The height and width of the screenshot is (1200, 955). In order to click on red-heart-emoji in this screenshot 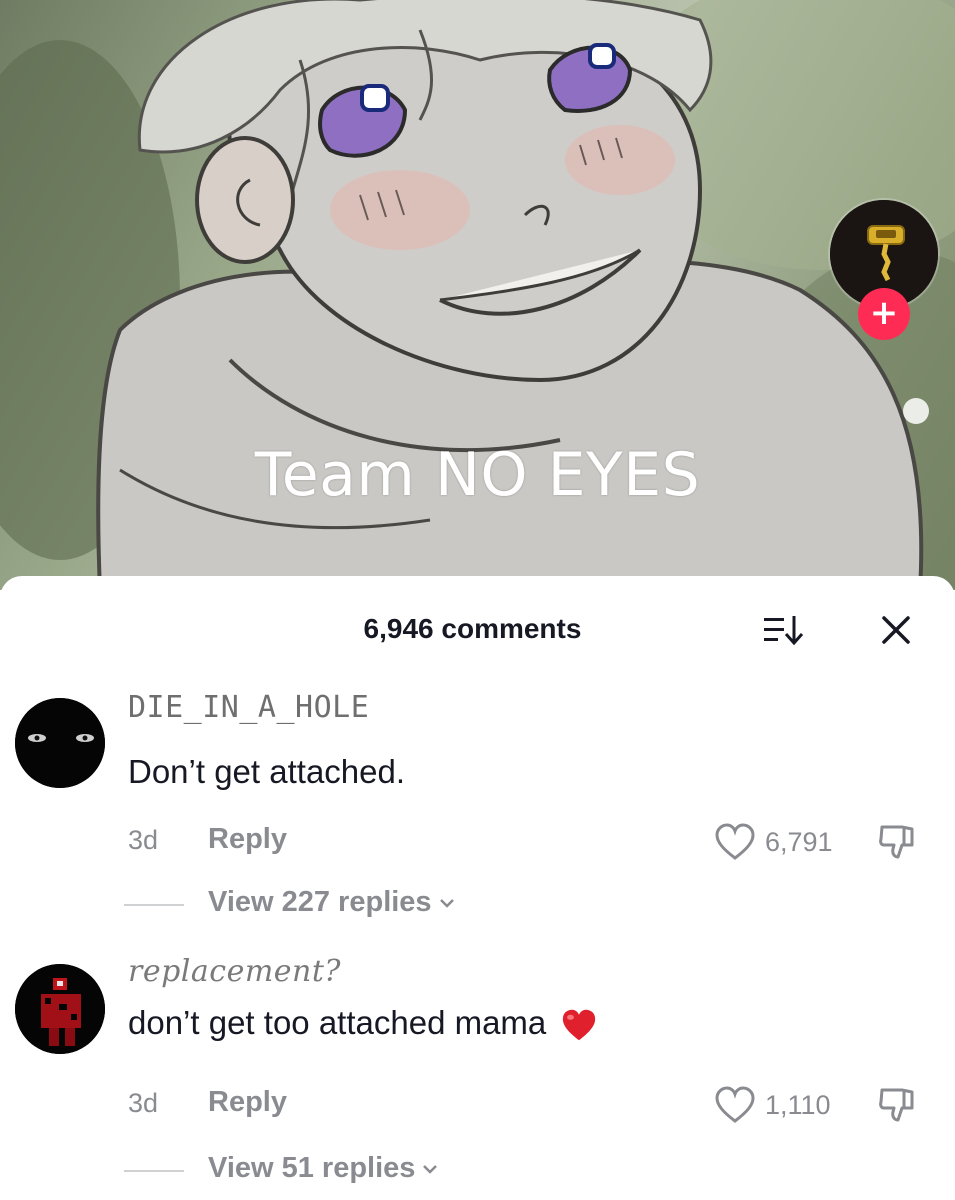, I will do `click(579, 1025)`.